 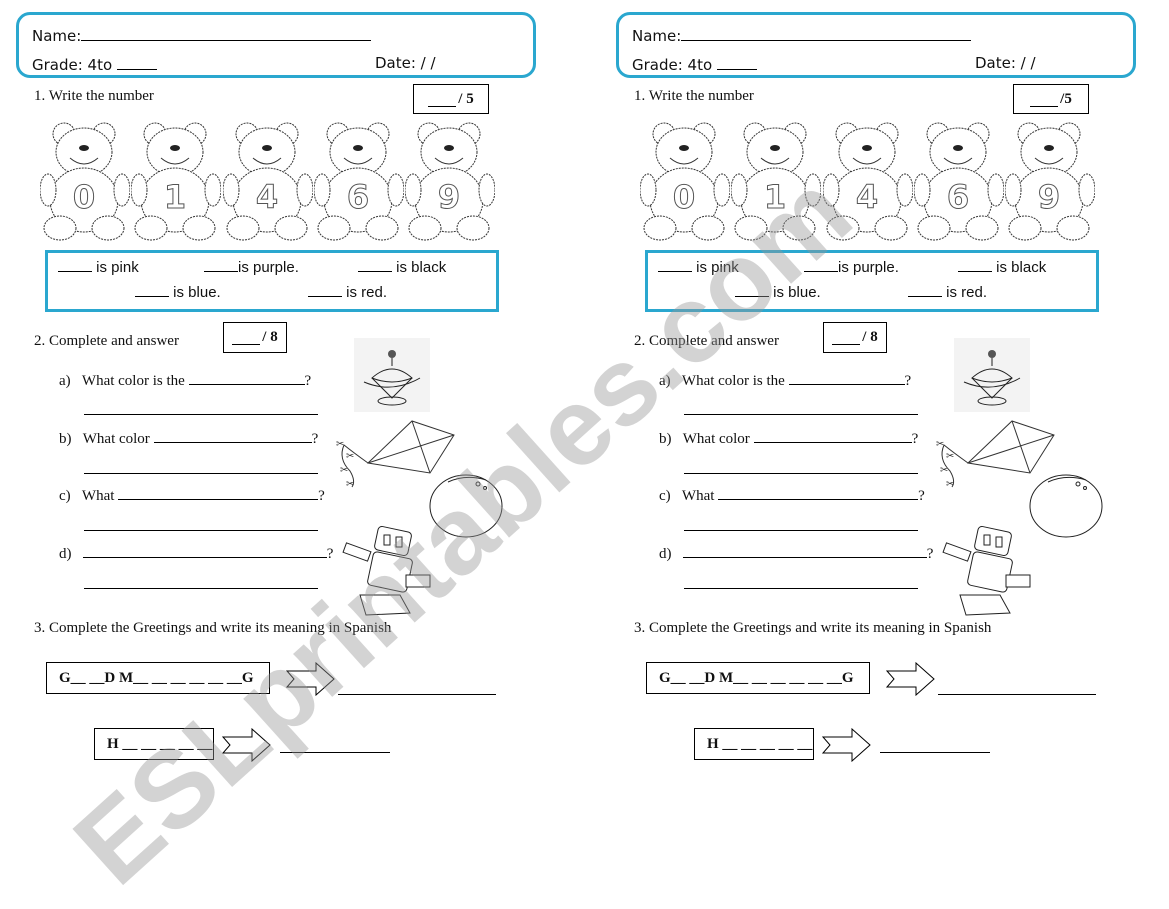 I want to click on teddy-bear: 0, so click(x=85, y=181).